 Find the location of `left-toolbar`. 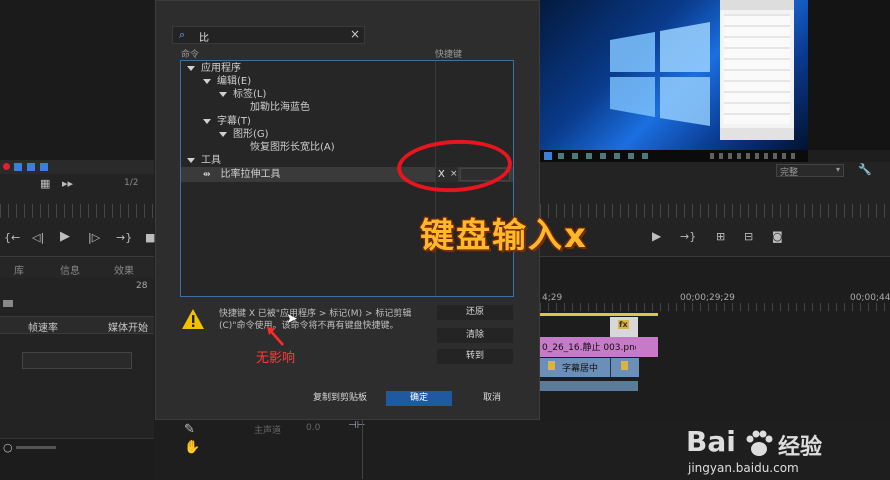

left-toolbar is located at coordinates (77, 167).